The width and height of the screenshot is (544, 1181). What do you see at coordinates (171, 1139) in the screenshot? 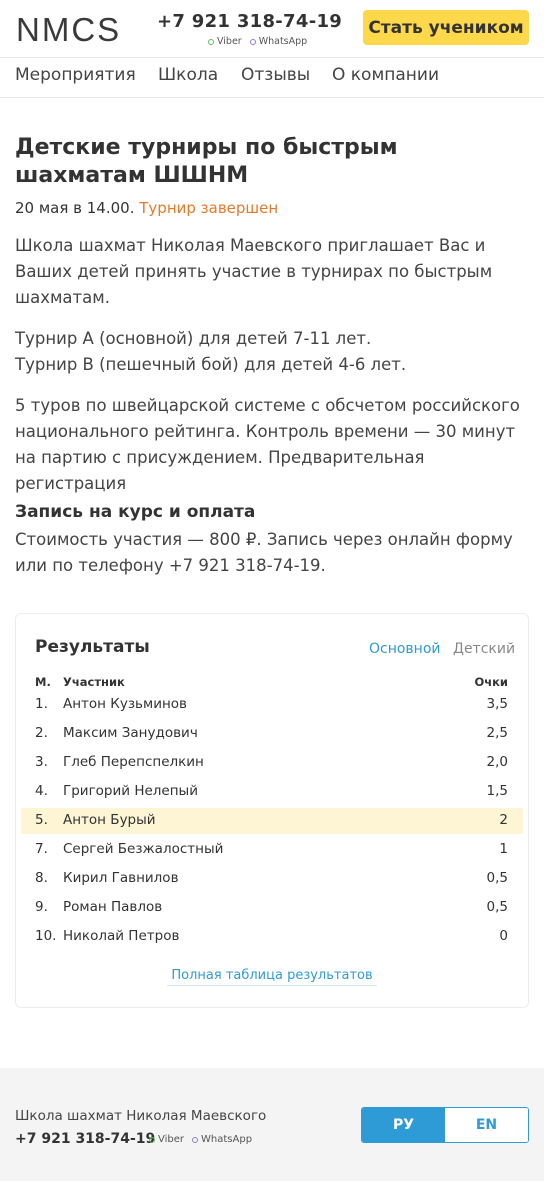
I see `footer-viber-label: Viber` at bounding box center [171, 1139].